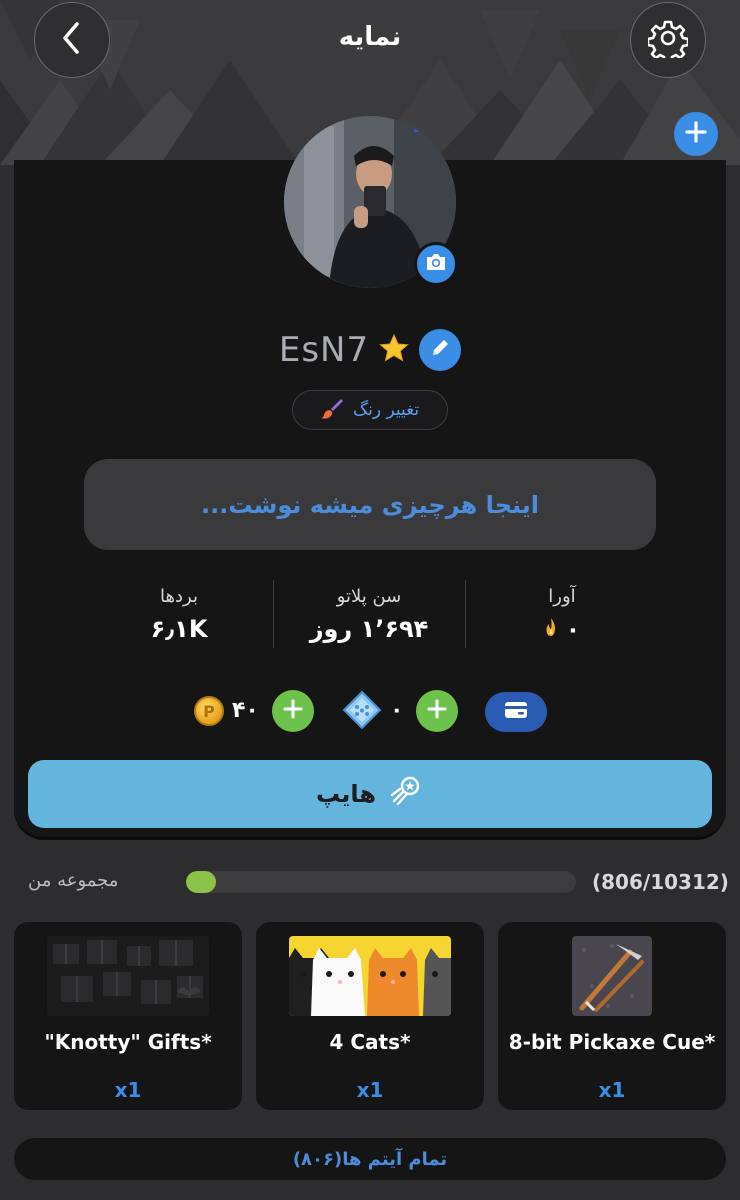 Image resolution: width=740 pixels, height=1200 pixels. Describe the element at coordinates (331, 410) in the screenshot. I see `paintbrush-icon` at that location.